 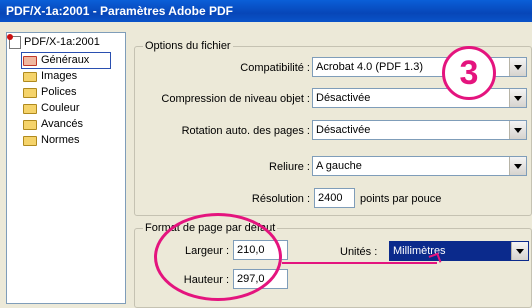 I want to click on tree-item-label: Généraux, so click(x=65, y=60).